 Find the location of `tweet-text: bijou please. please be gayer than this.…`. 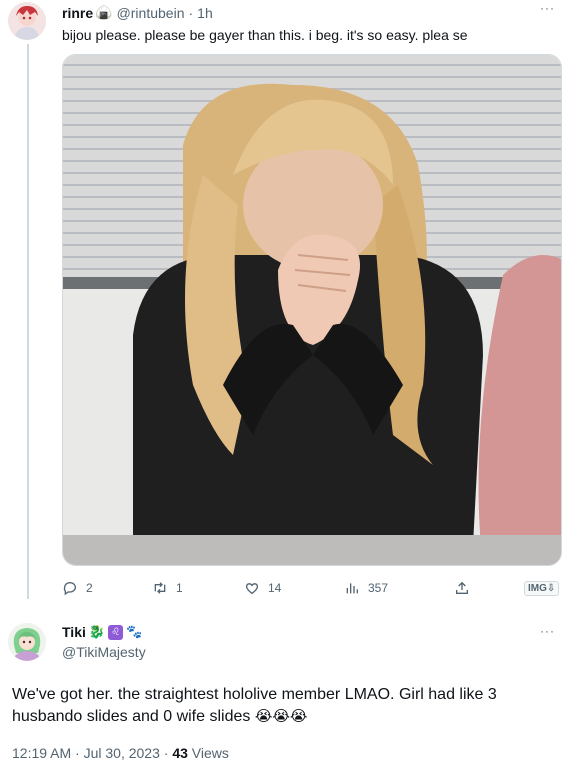

tweet-text: bijou please. please be gayer than this.… is located at coordinates (265, 35).